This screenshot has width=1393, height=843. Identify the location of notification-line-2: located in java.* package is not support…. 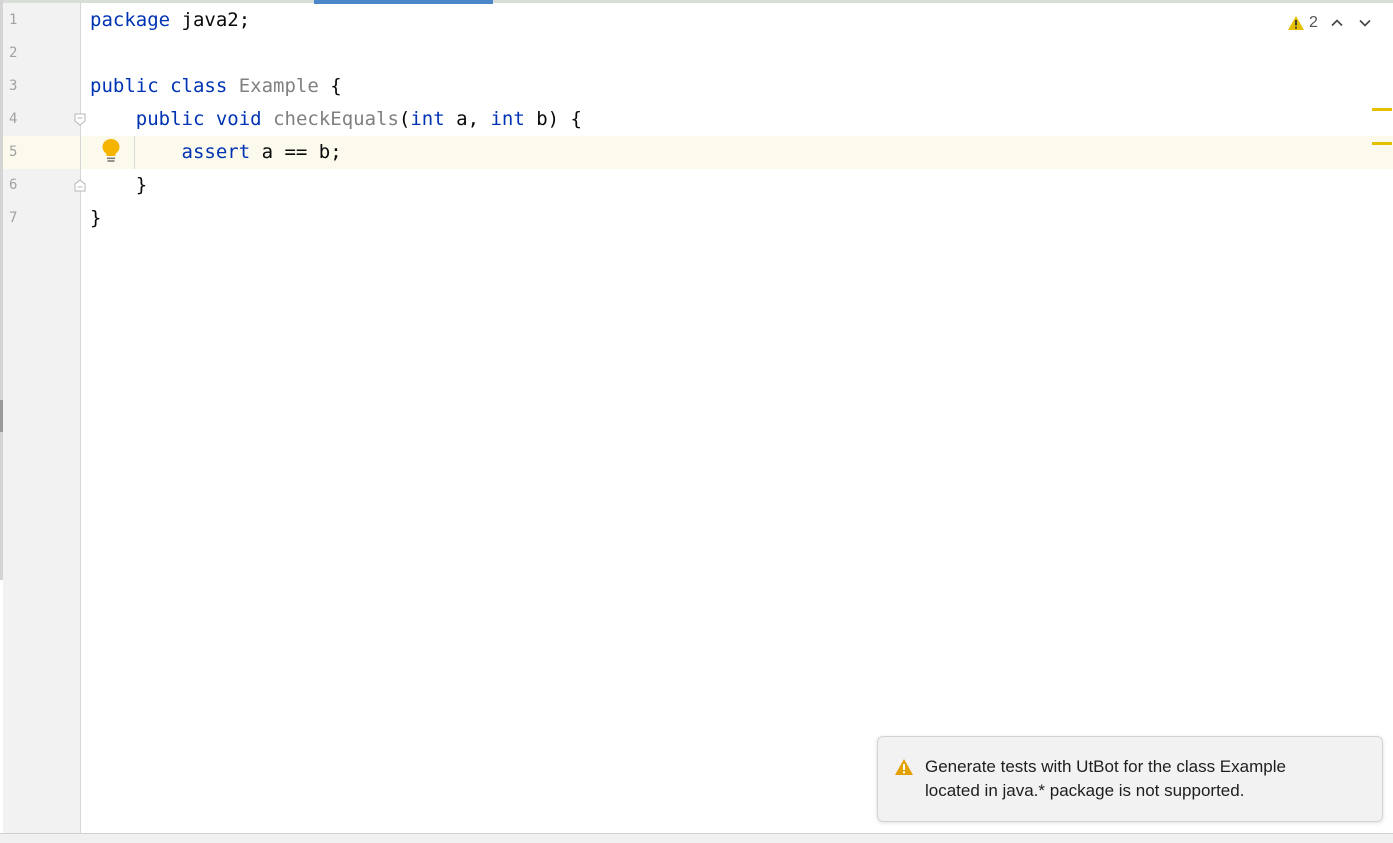
(1085, 790).